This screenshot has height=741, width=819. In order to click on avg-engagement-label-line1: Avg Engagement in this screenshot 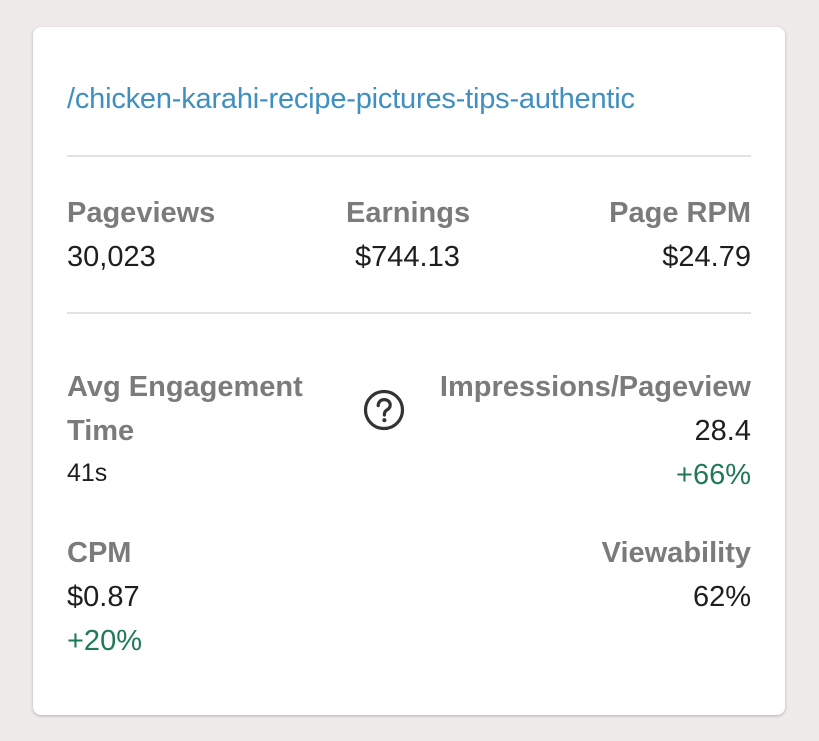, I will do `click(185, 387)`.